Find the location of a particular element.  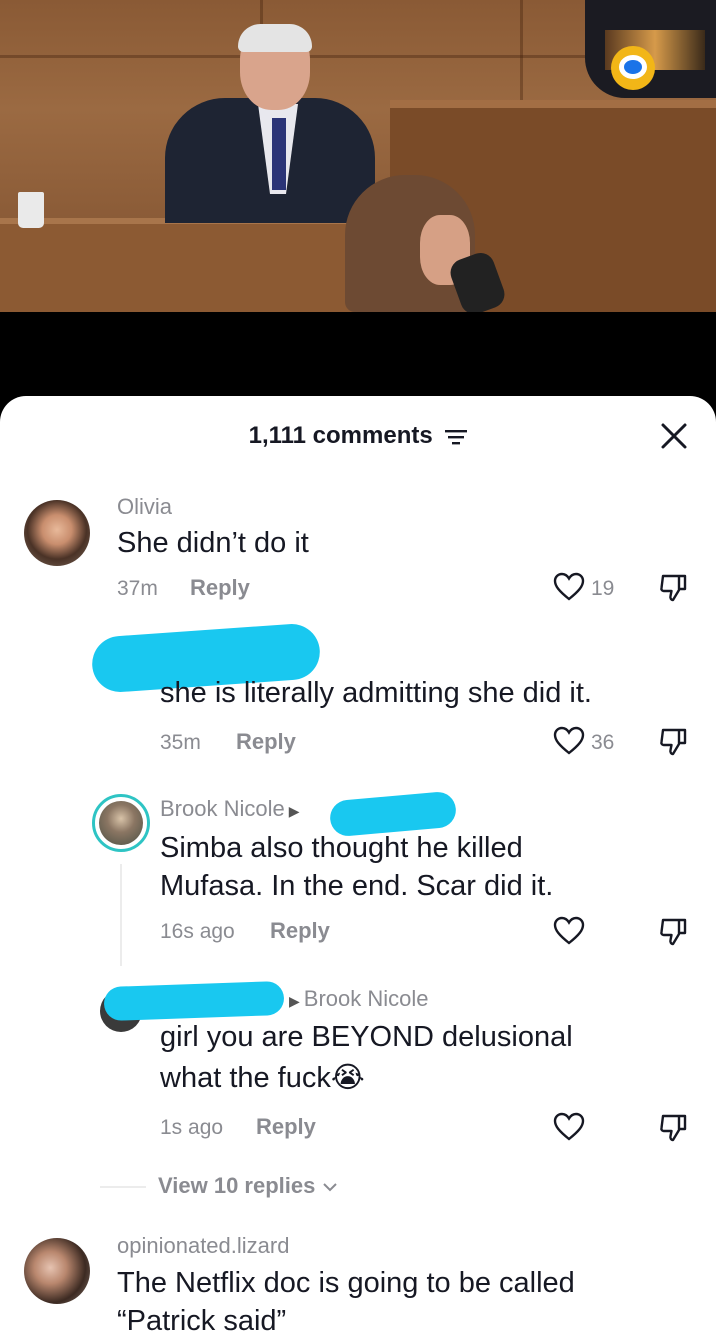

filter-icon is located at coordinates (456, 437).